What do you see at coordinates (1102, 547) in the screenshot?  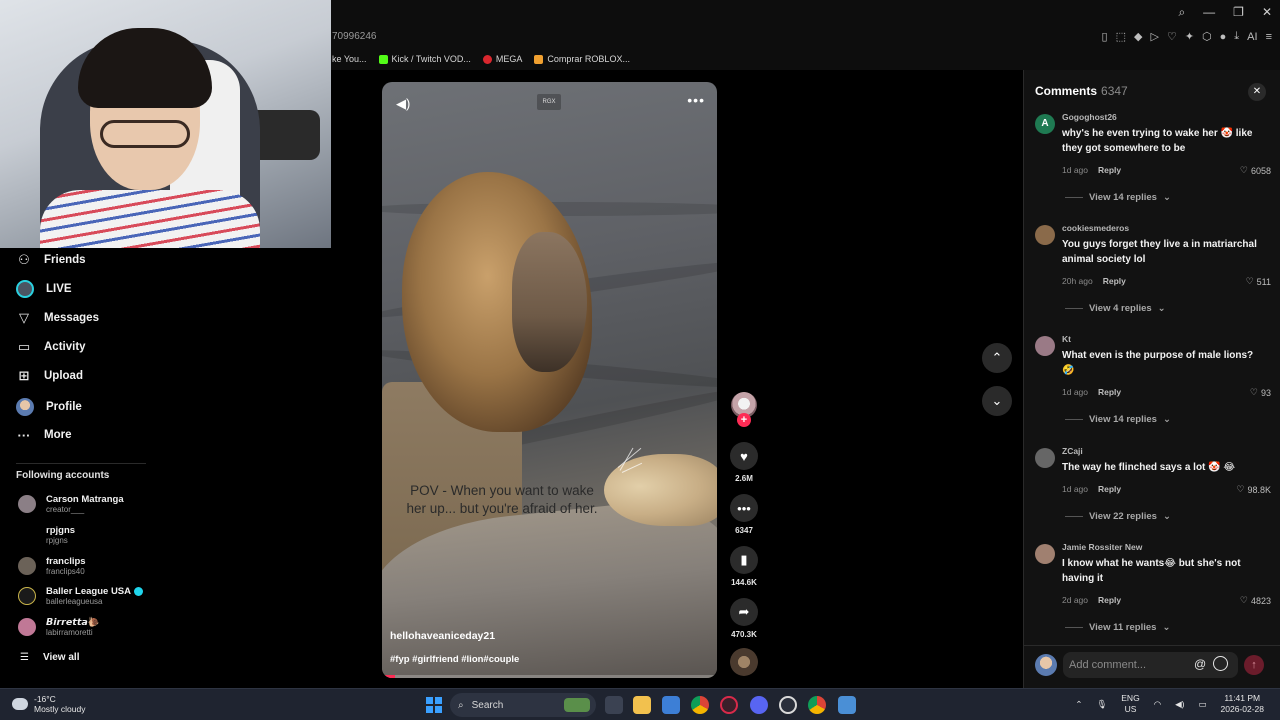 I see `comment-username: Jamie Rossiter New` at bounding box center [1102, 547].